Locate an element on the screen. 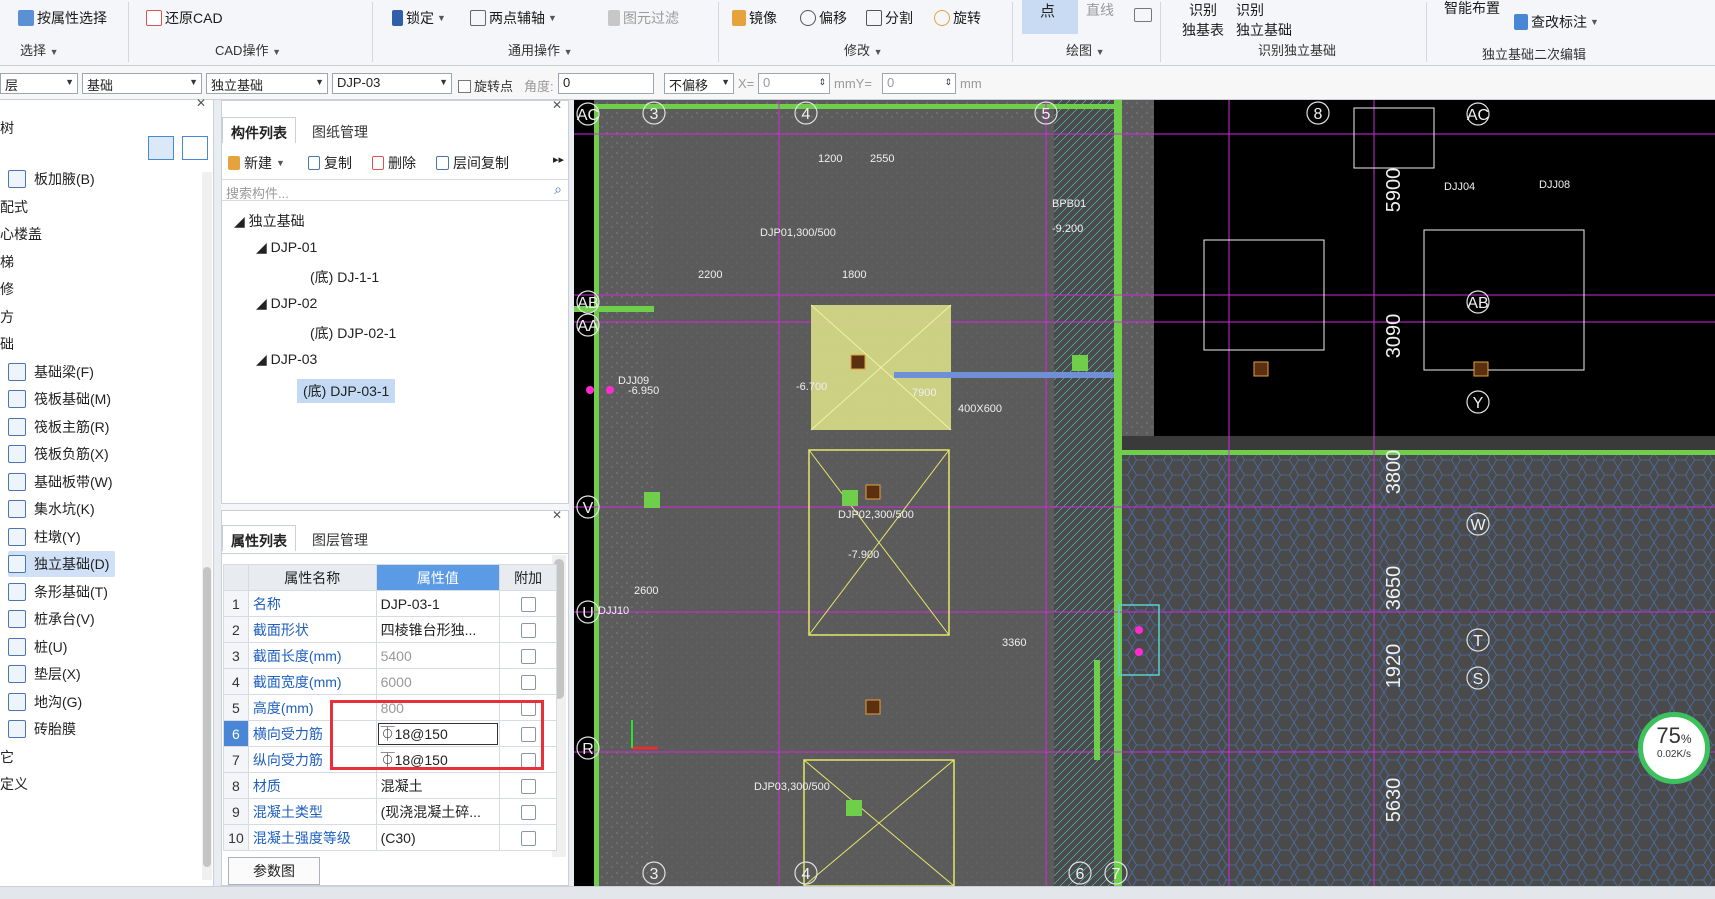 The width and height of the screenshot is (1715, 899). tree-node-djp03: ◢ DJP-03 is located at coordinates (286, 359).